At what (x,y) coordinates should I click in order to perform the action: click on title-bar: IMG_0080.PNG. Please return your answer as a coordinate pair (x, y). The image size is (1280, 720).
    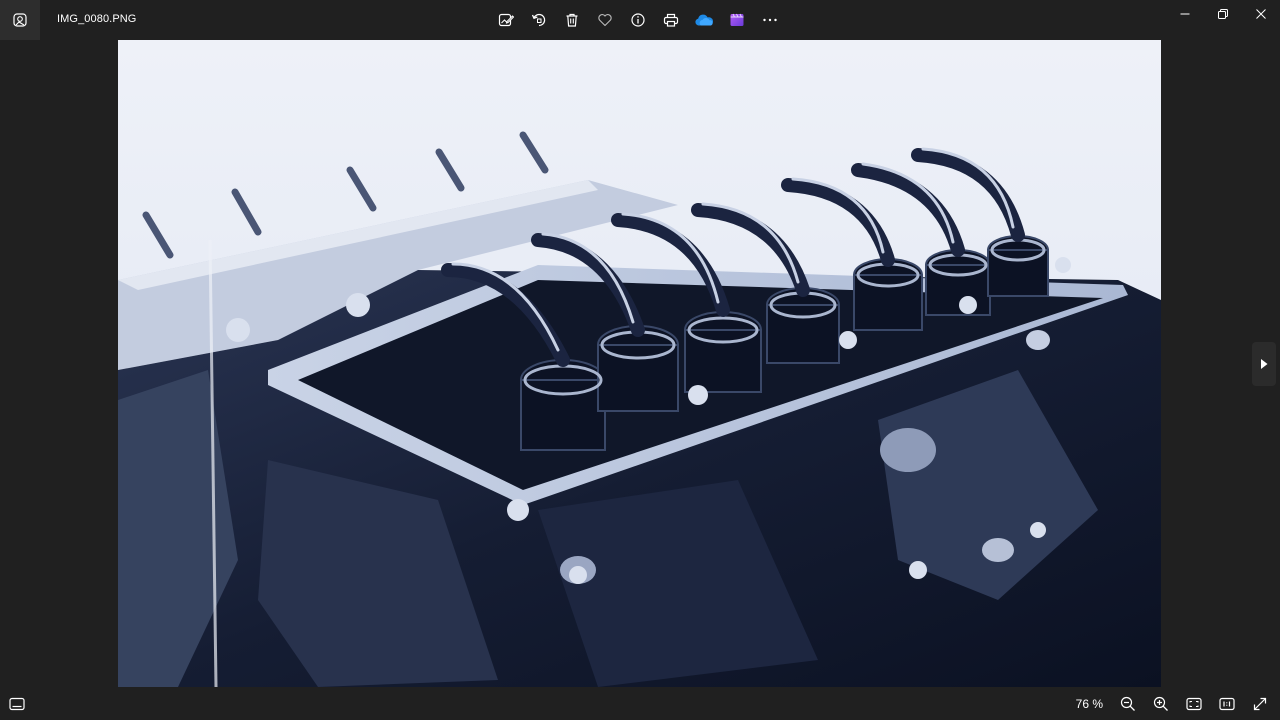
    Looking at the image, I should click on (640, 20).